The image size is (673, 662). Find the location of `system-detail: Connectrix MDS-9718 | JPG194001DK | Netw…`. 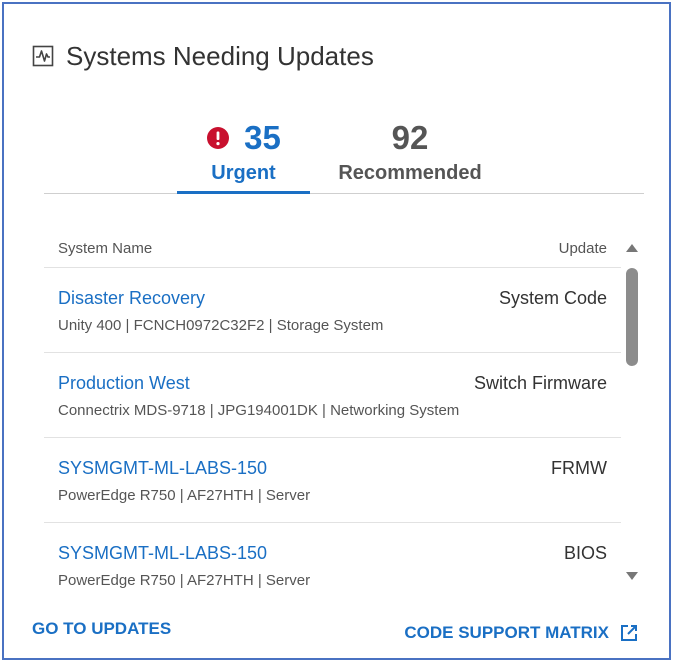

system-detail: Connectrix MDS-9718 | JPG194001DK | Netw… is located at coordinates (259, 410).